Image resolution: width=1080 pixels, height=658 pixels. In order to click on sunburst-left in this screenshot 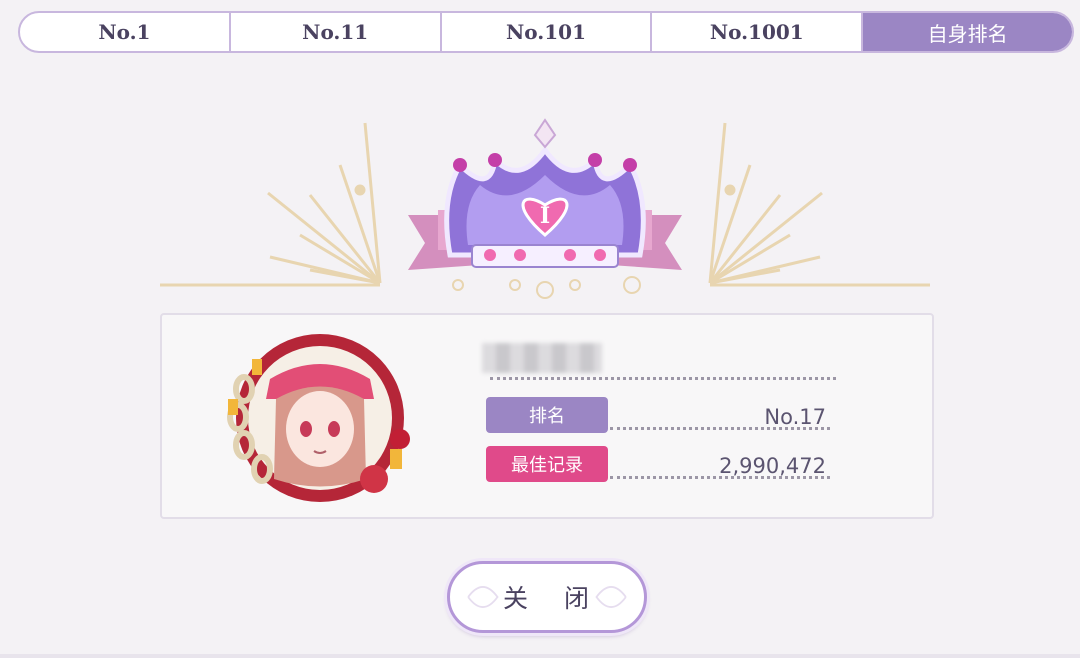, I will do `click(271, 204)`.